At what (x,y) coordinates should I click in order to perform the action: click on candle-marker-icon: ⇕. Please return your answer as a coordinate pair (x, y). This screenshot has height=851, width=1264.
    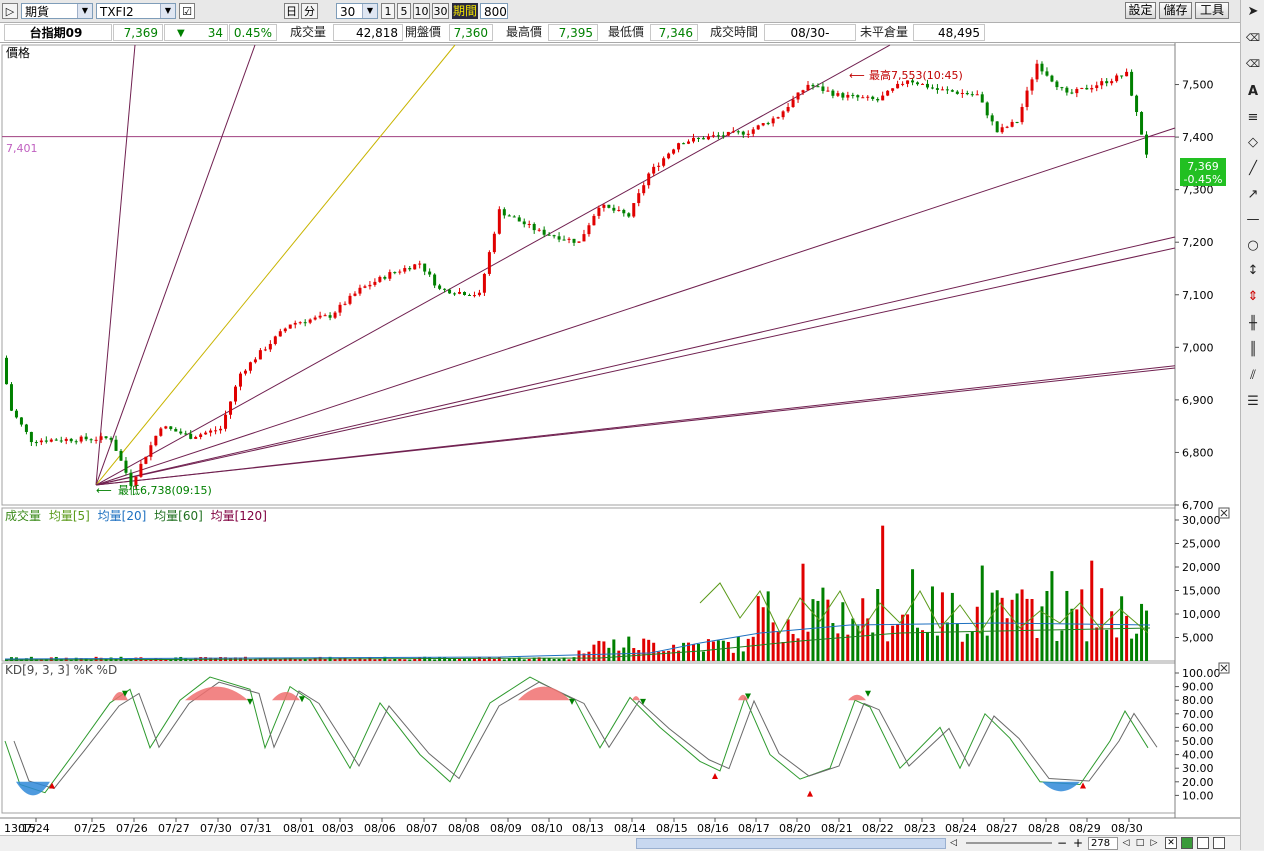
    Looking at the image, I should click on (1253, 297).